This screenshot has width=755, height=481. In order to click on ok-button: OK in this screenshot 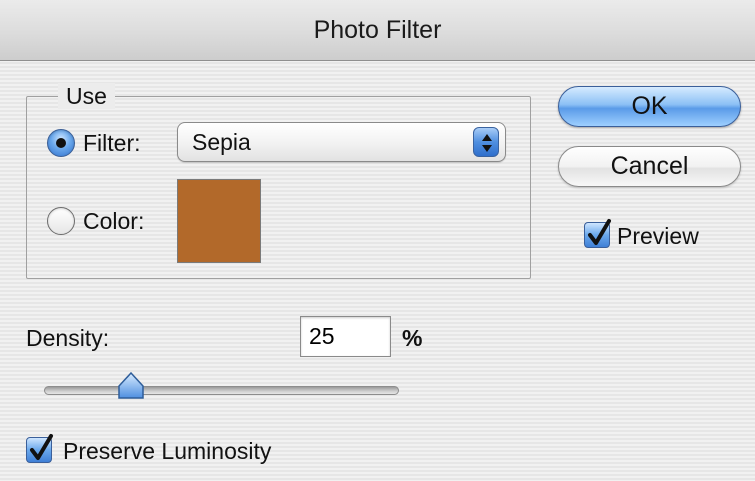, I will do `click(649, 106)`.